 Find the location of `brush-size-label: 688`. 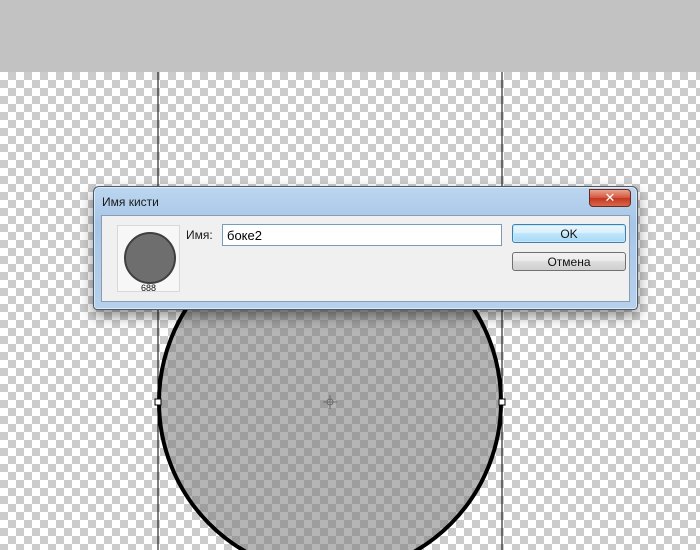

brush-size-label: 688 is located at coordinates (148, 288).